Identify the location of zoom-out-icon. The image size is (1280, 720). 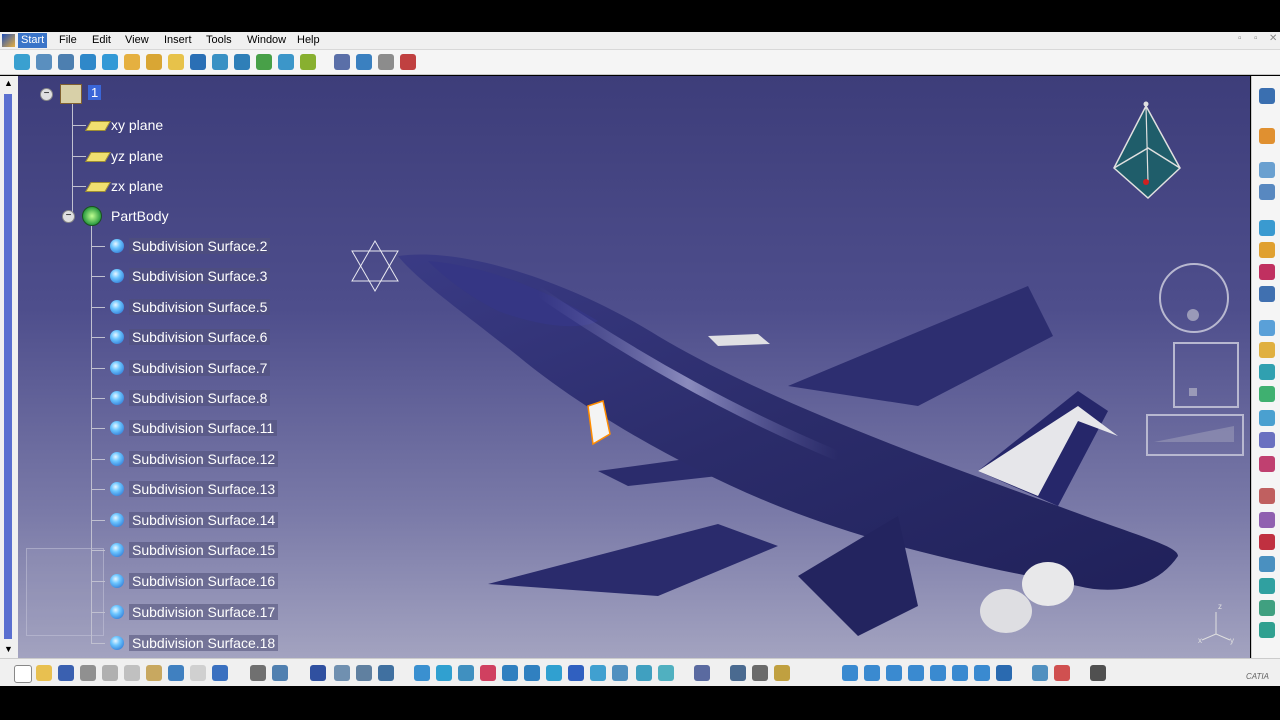
(532, 673).